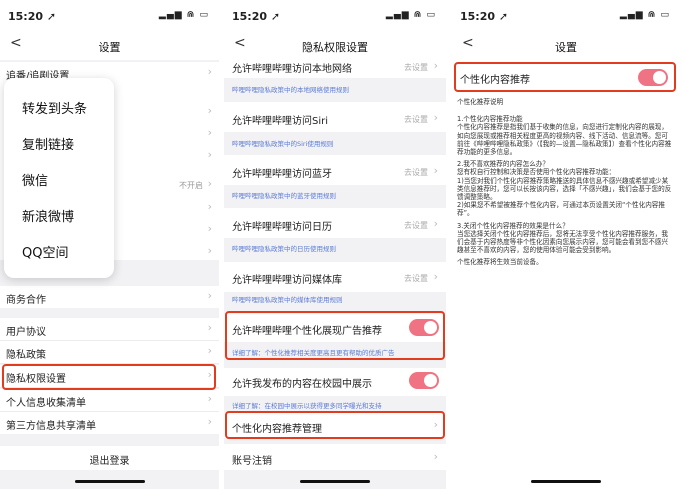 Image resolution: width=682 pixels, height=489 pixels. I want to click on share-weibo: 新浪微博, so click(48, 215).